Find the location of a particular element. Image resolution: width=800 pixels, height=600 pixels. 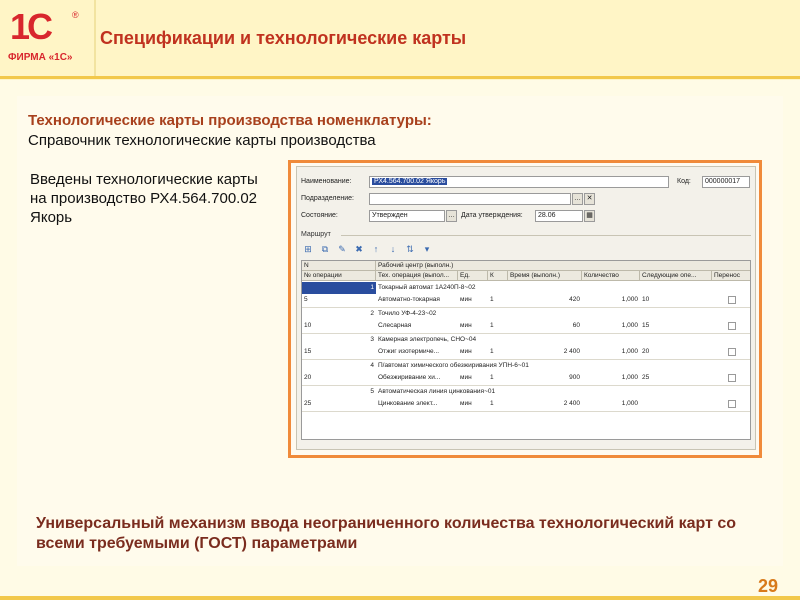

name-field: РХ4.564.700.02 Якорь is located at coordinates (519, 182).